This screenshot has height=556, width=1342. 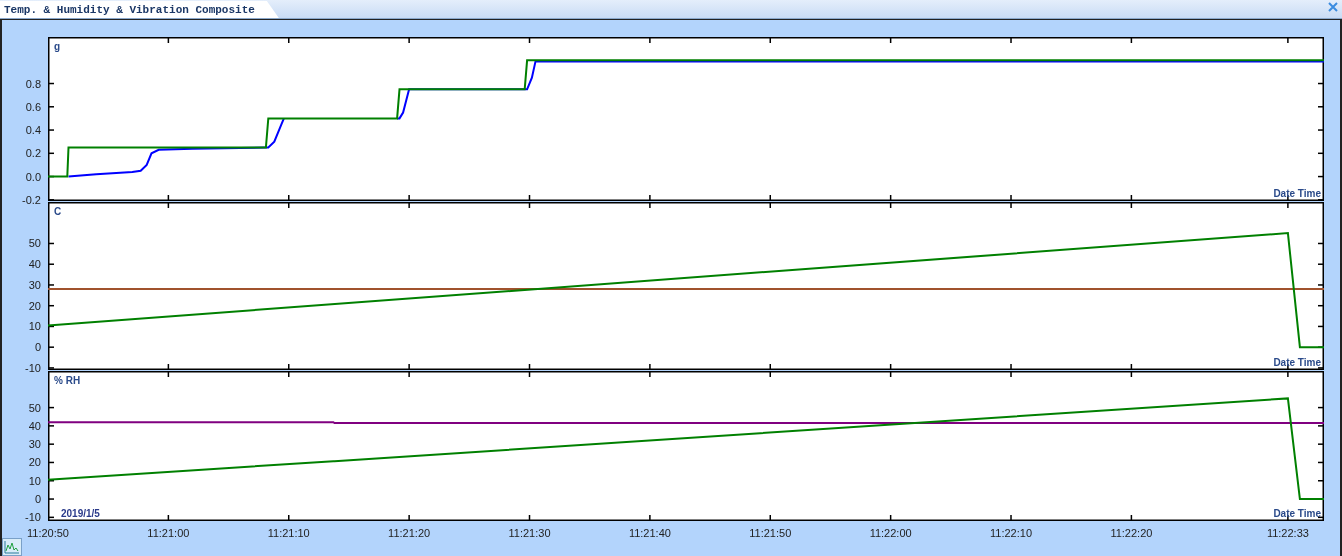 What do you see at coordinates (139, 9) in the screenshot?
I see `tab: Temp. & Humidity & Vibration Composite` at bounding box center [139, 9].